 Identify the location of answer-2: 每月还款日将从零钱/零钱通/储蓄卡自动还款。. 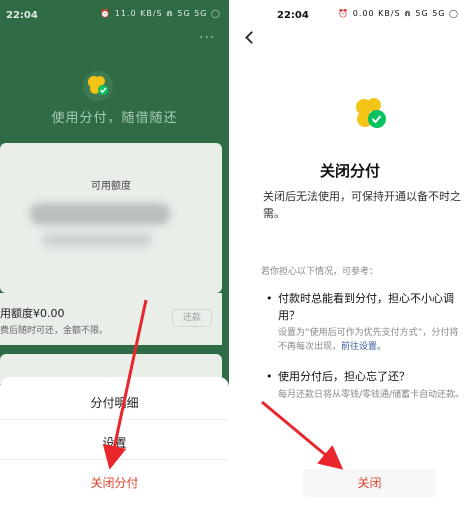
(371, 395).